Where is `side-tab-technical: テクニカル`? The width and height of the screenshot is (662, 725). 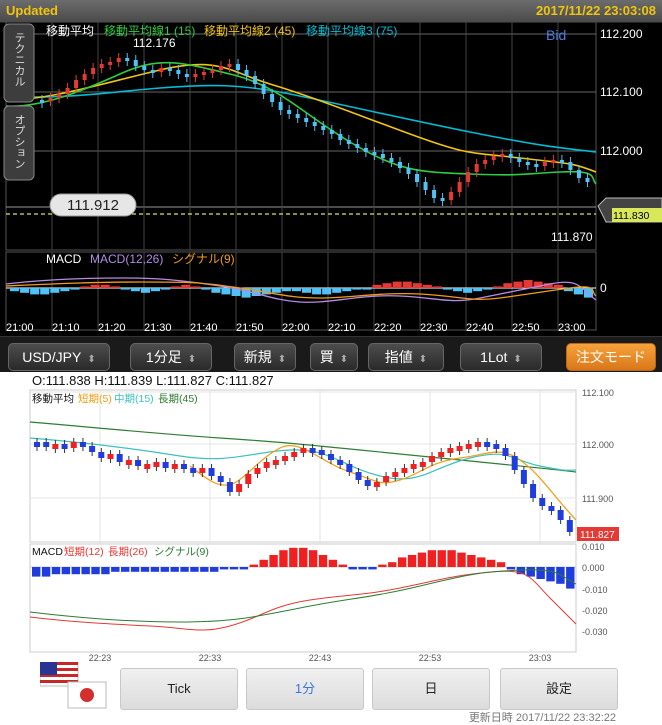 side-tab-technical: テクニカル is located at coordinates (19, 63).